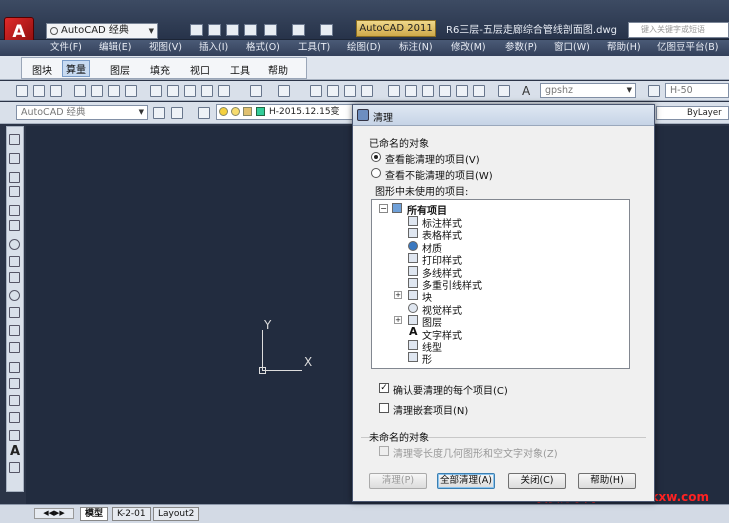 This screenshot has height=523, width=729. Describe the element at coordinates (450, 389) in the screenshot. I see `confirm-each-label: 确认要清理的每个项目(C)` at that location.